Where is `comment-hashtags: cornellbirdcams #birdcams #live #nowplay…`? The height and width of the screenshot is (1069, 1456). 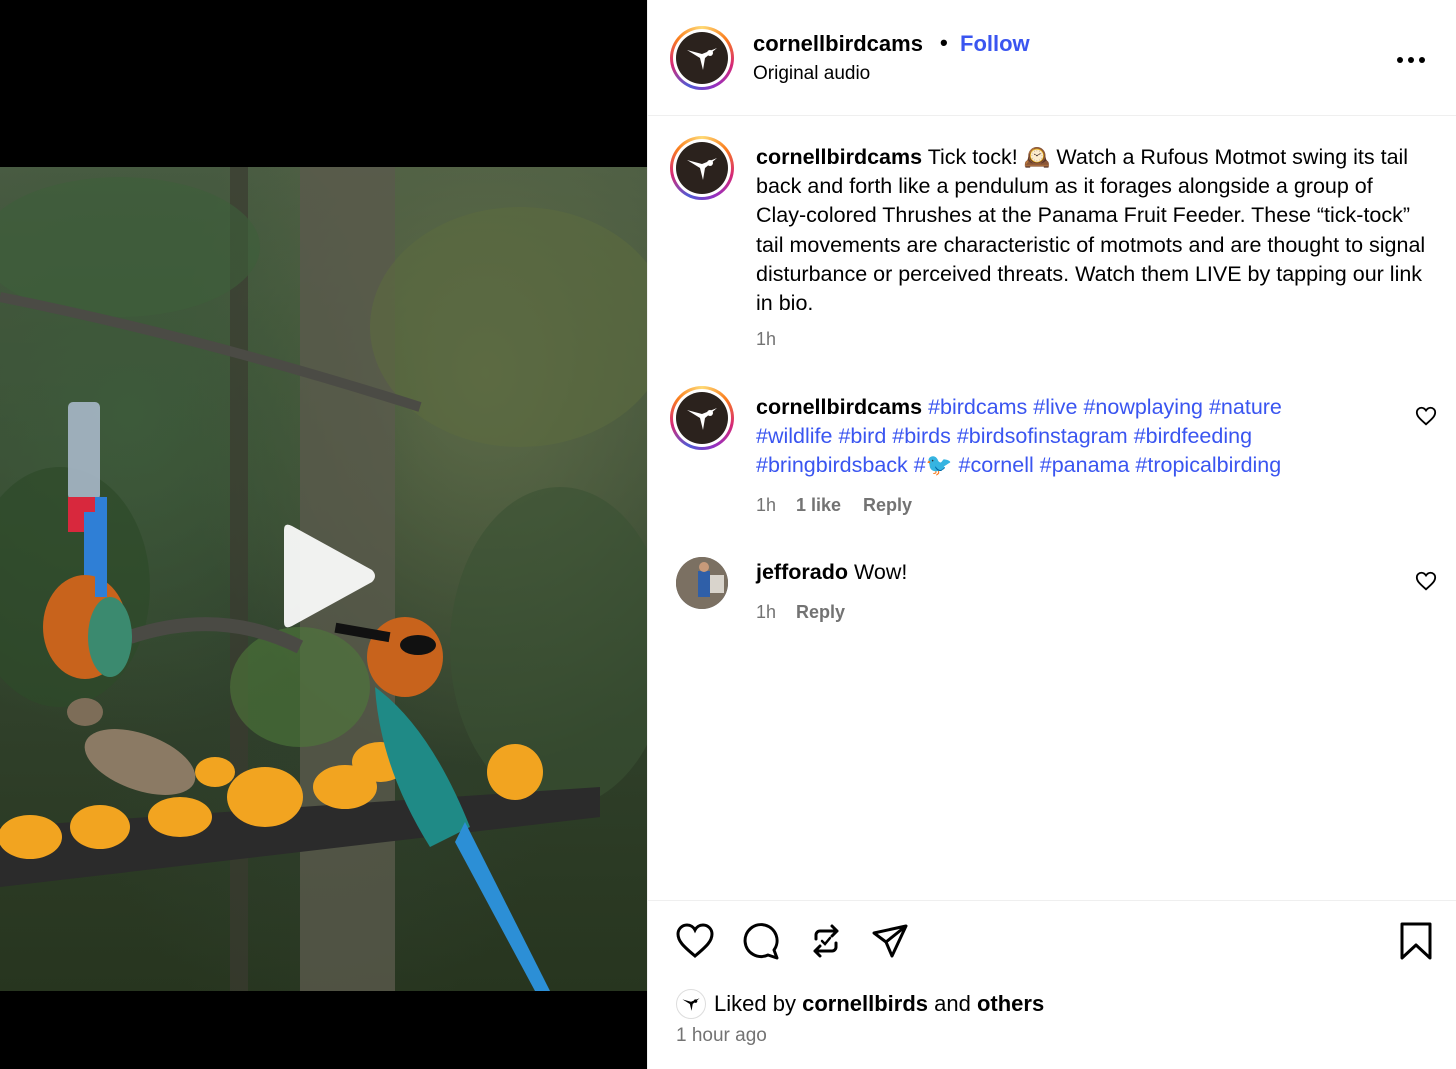
comment-hashtags: cornellbirdcams #birdcams #live #nowplay… is located at coordinates (1066, 437).